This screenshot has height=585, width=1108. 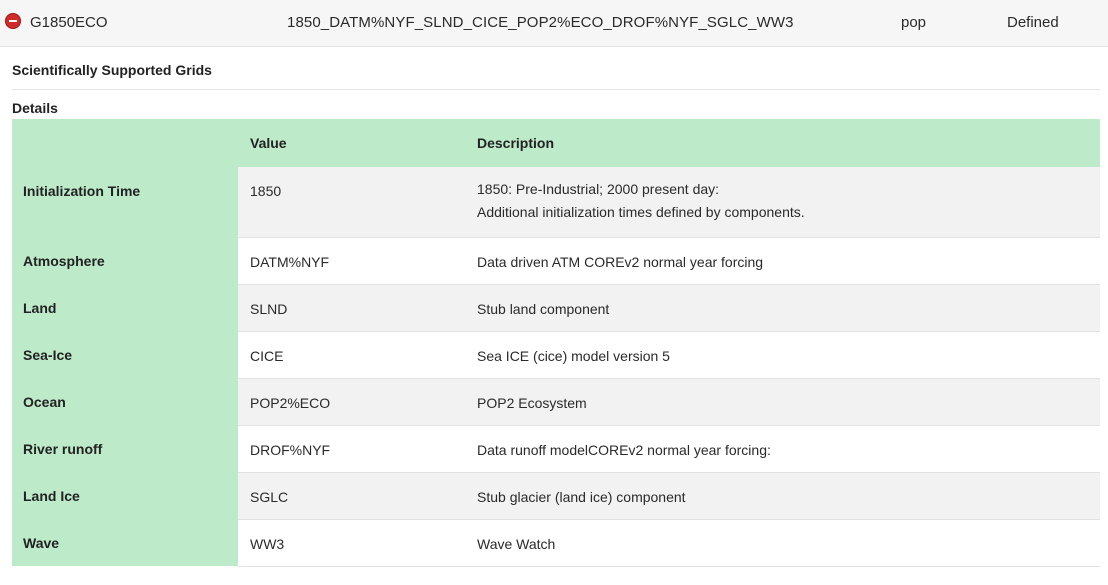 I want to click on supported-grids-divider, so click(x=556, y=89).